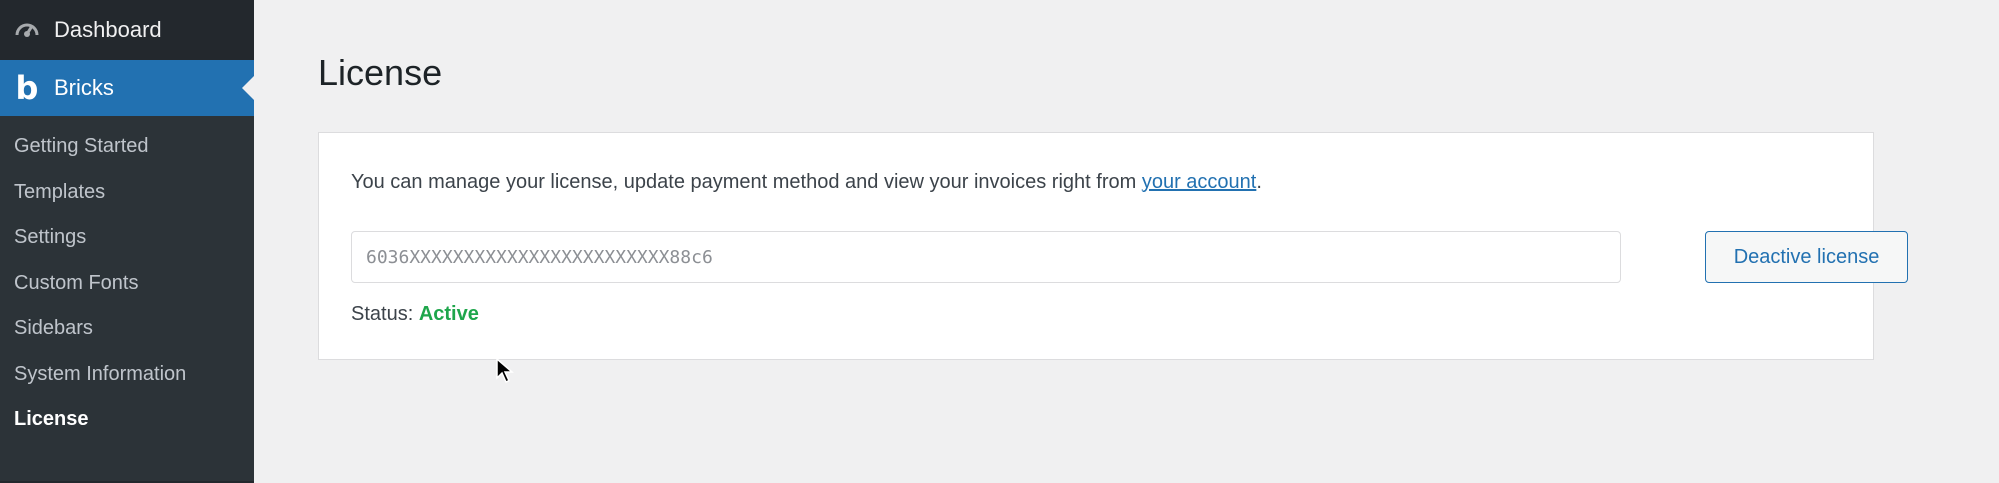  Describe the element at coordinates (127, 375) in the screenshot. I see `submenu-item-system-information: System Information` at that location.